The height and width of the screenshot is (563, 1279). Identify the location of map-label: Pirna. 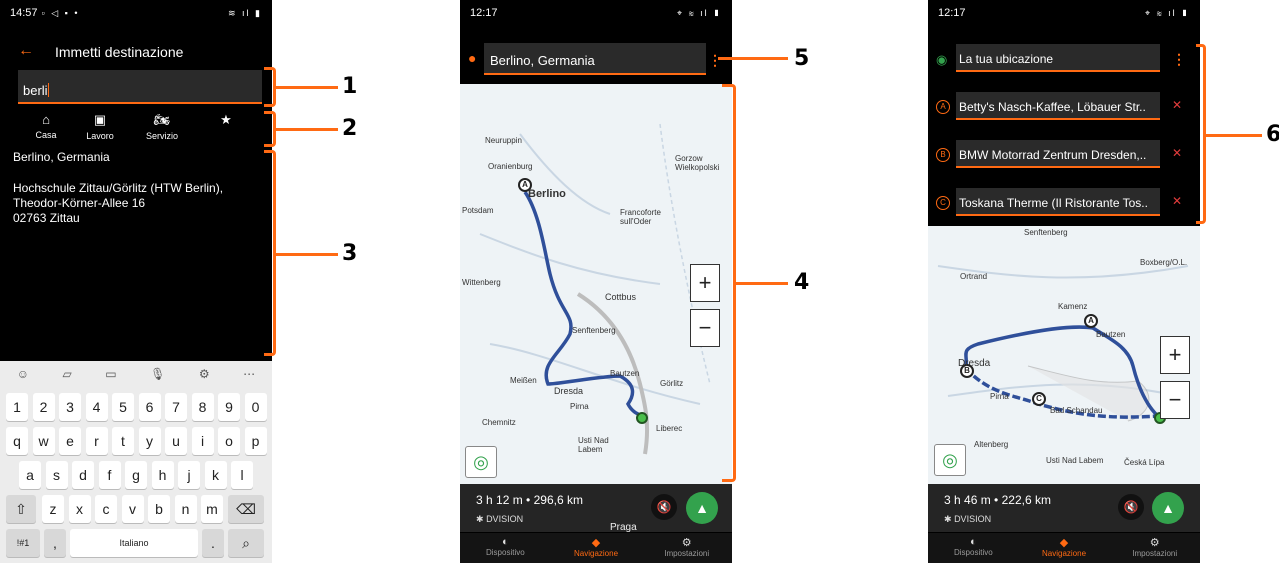
(579, 406).